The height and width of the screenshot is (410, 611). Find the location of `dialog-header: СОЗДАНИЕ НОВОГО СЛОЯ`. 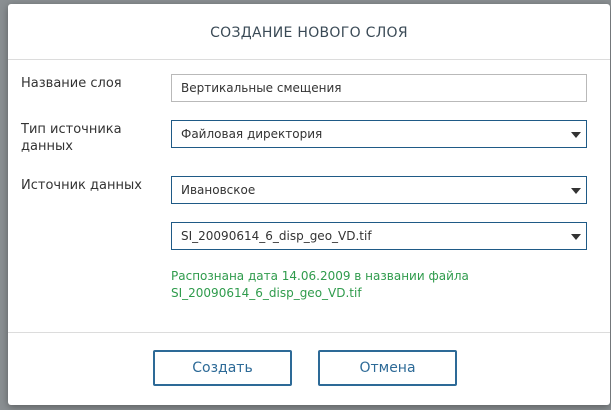

dialog-header: СОЗДАНИЕ НОВОГО СЛОЯ is located at coordinates (309, 32).